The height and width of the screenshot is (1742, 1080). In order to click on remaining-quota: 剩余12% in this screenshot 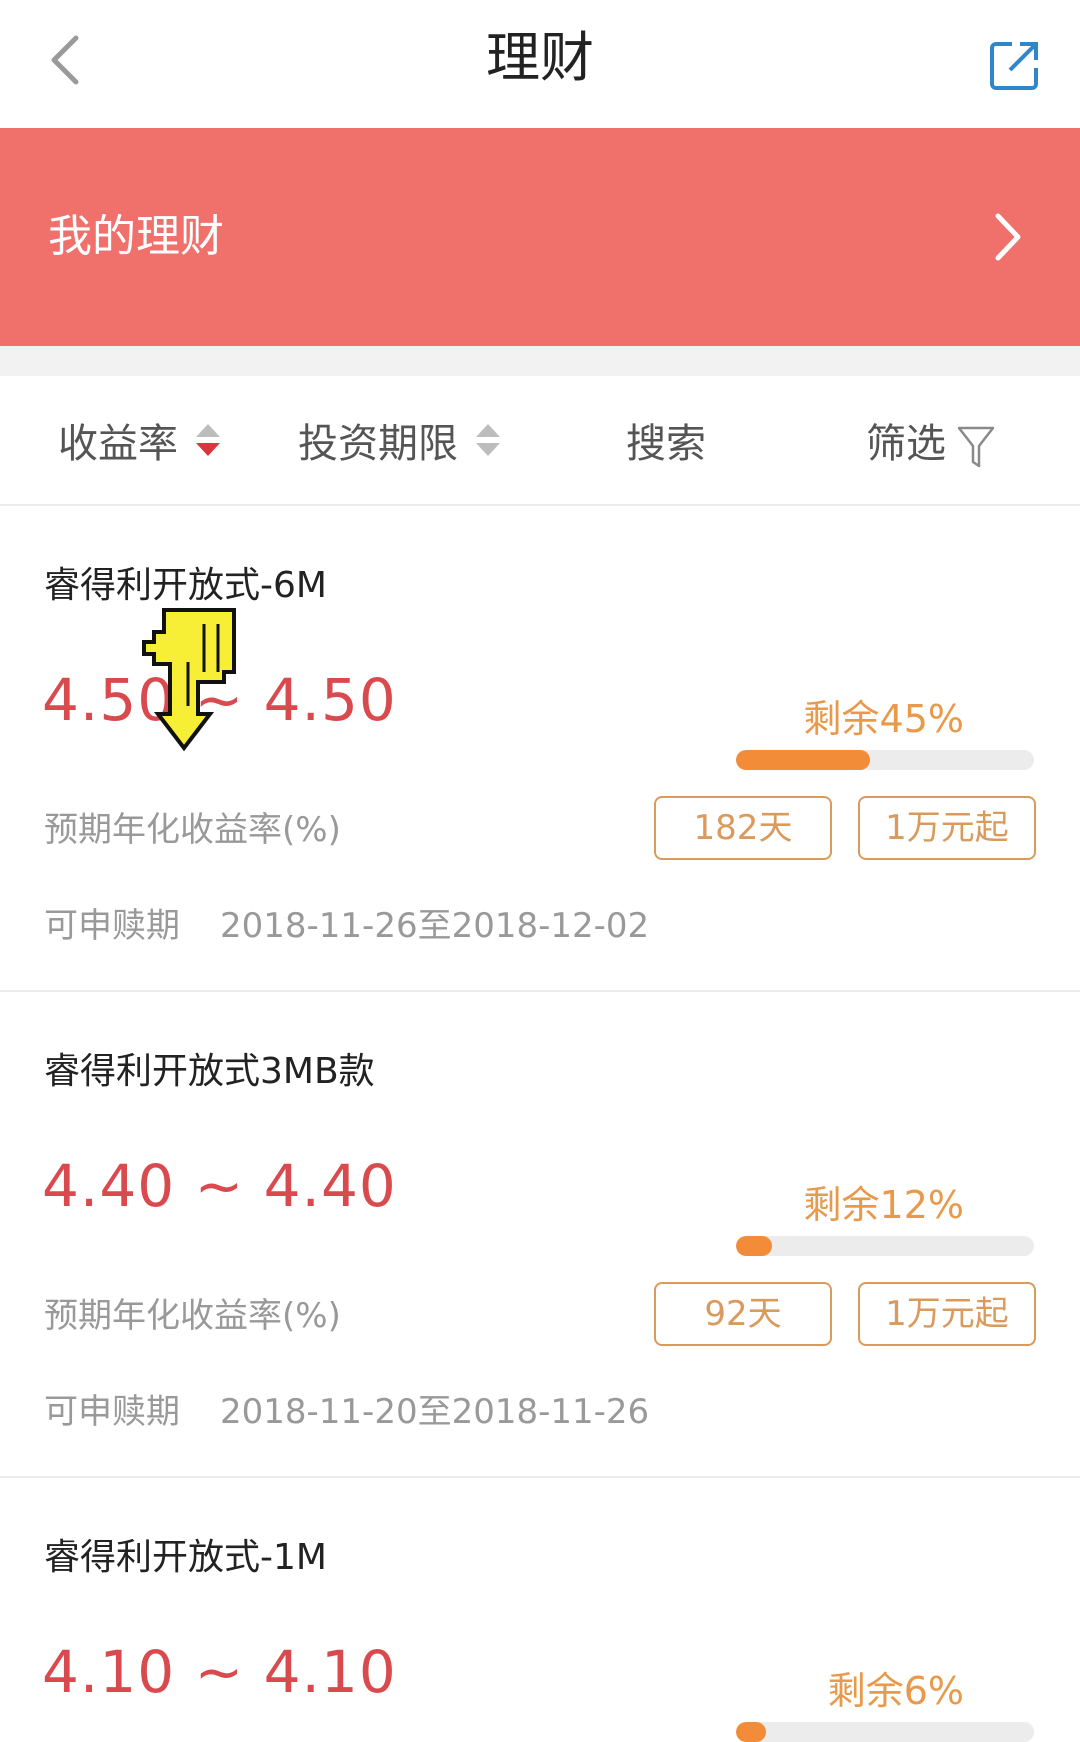, I will do `click(883, 1205)`.